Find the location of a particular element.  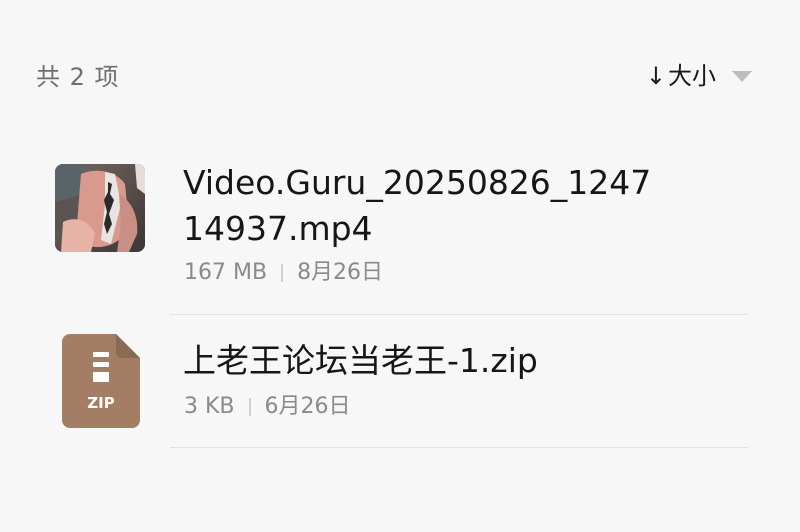

zip-icon-label: ZIP is located at coordinates (100, 403).